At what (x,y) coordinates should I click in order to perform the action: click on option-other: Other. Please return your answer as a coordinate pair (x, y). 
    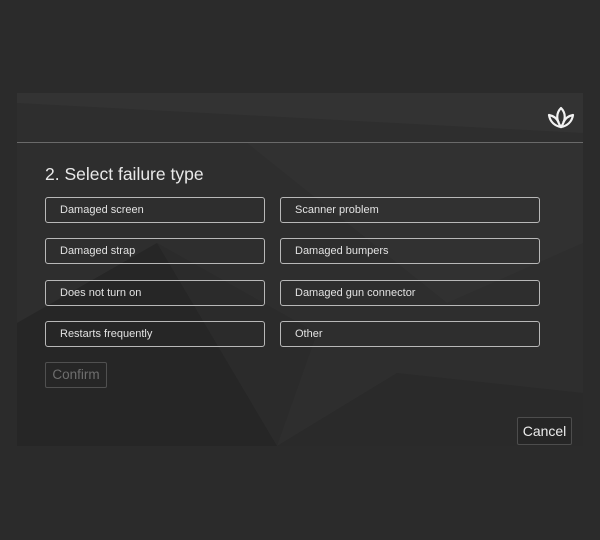
    Looking at the image, I should click on (410, 334).